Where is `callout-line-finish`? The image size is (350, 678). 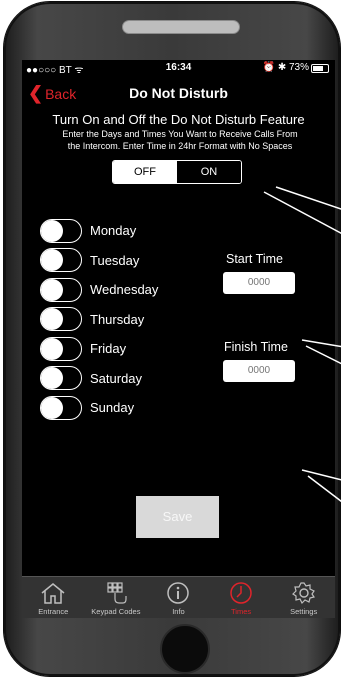
callout-line-finish is located at coordinates (327, 357).